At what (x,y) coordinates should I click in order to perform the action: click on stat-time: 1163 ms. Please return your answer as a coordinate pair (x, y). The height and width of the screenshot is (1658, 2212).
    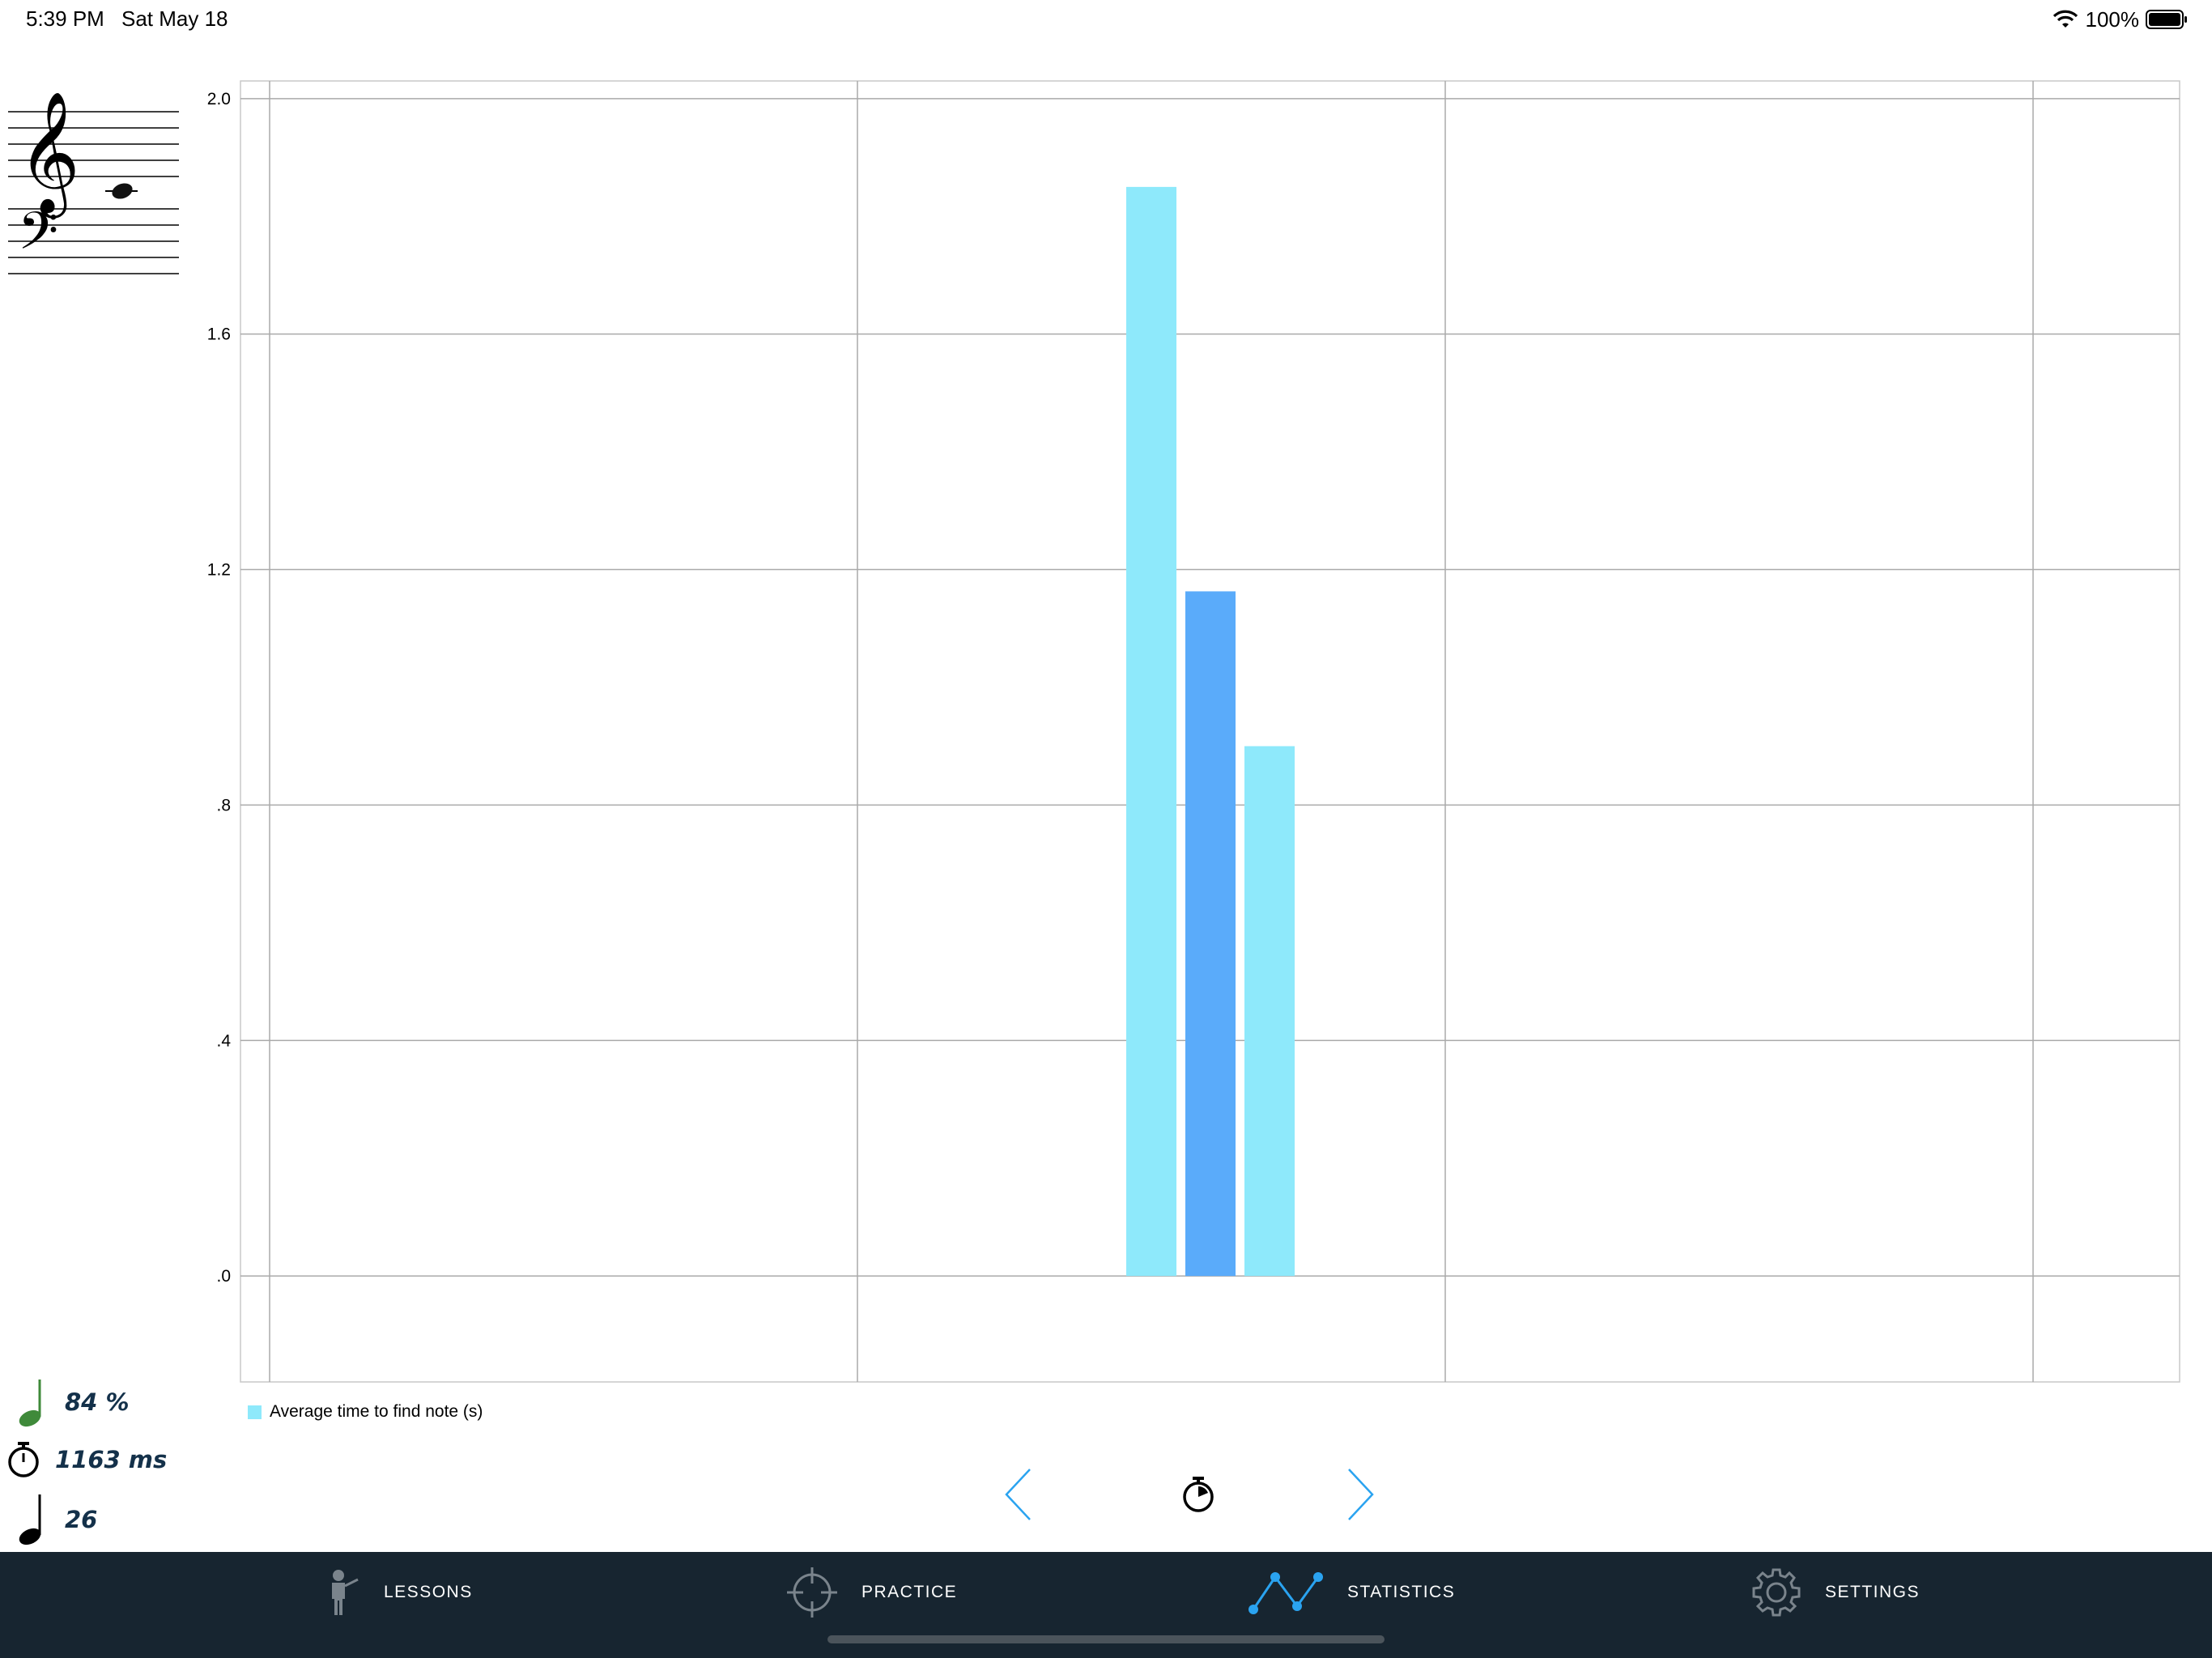
    Looking at the image, I should click on (84, 1459).